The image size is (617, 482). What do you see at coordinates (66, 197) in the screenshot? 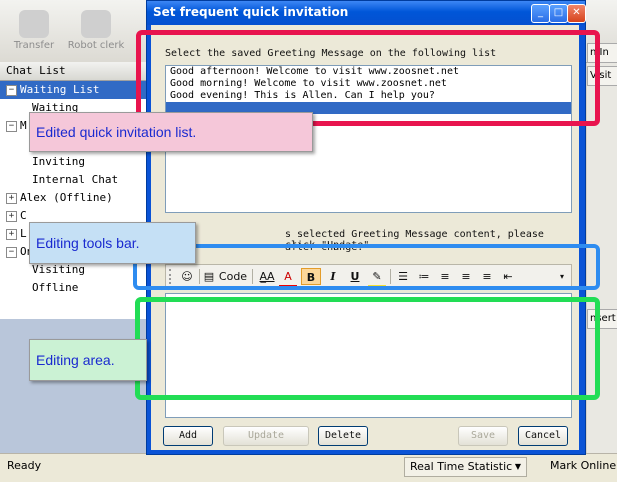
I see `tree-label: Alex (Offline)` at bounding box center [66, 197].